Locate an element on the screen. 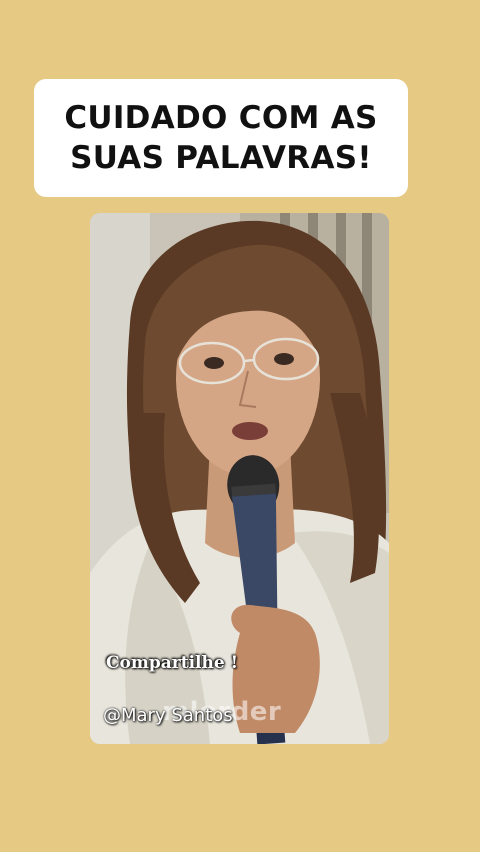 The height and width of the screenshot is (852, 480). creator-handle: @Mary Santos is located at coordinates (168, 715).